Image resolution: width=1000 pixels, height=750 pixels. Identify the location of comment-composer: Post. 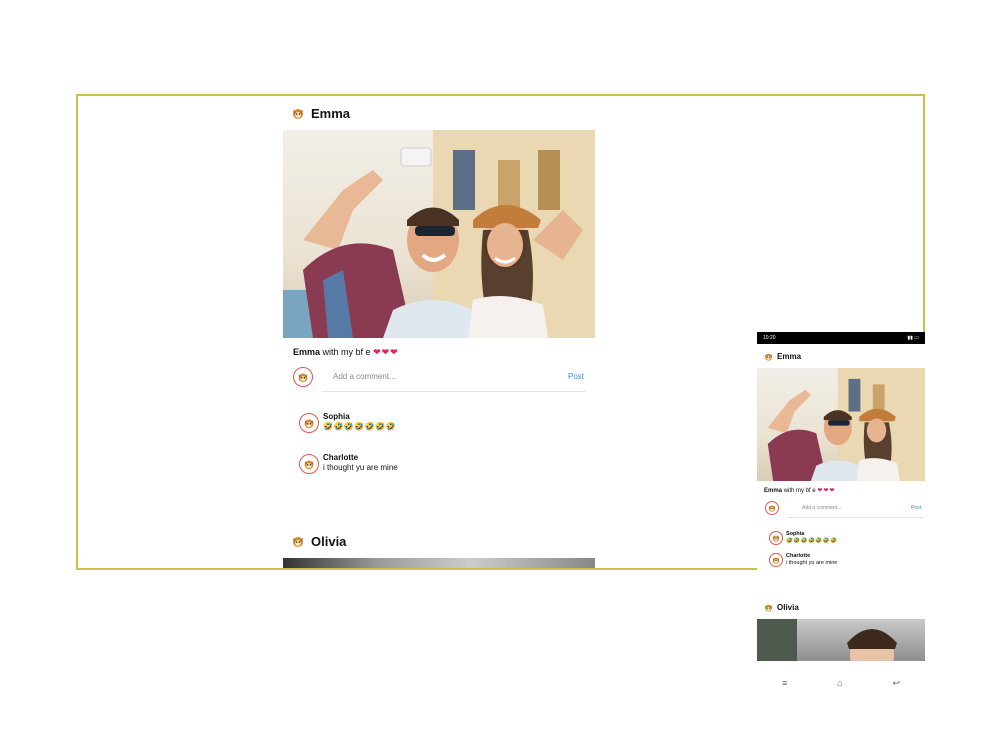
(439, 377).